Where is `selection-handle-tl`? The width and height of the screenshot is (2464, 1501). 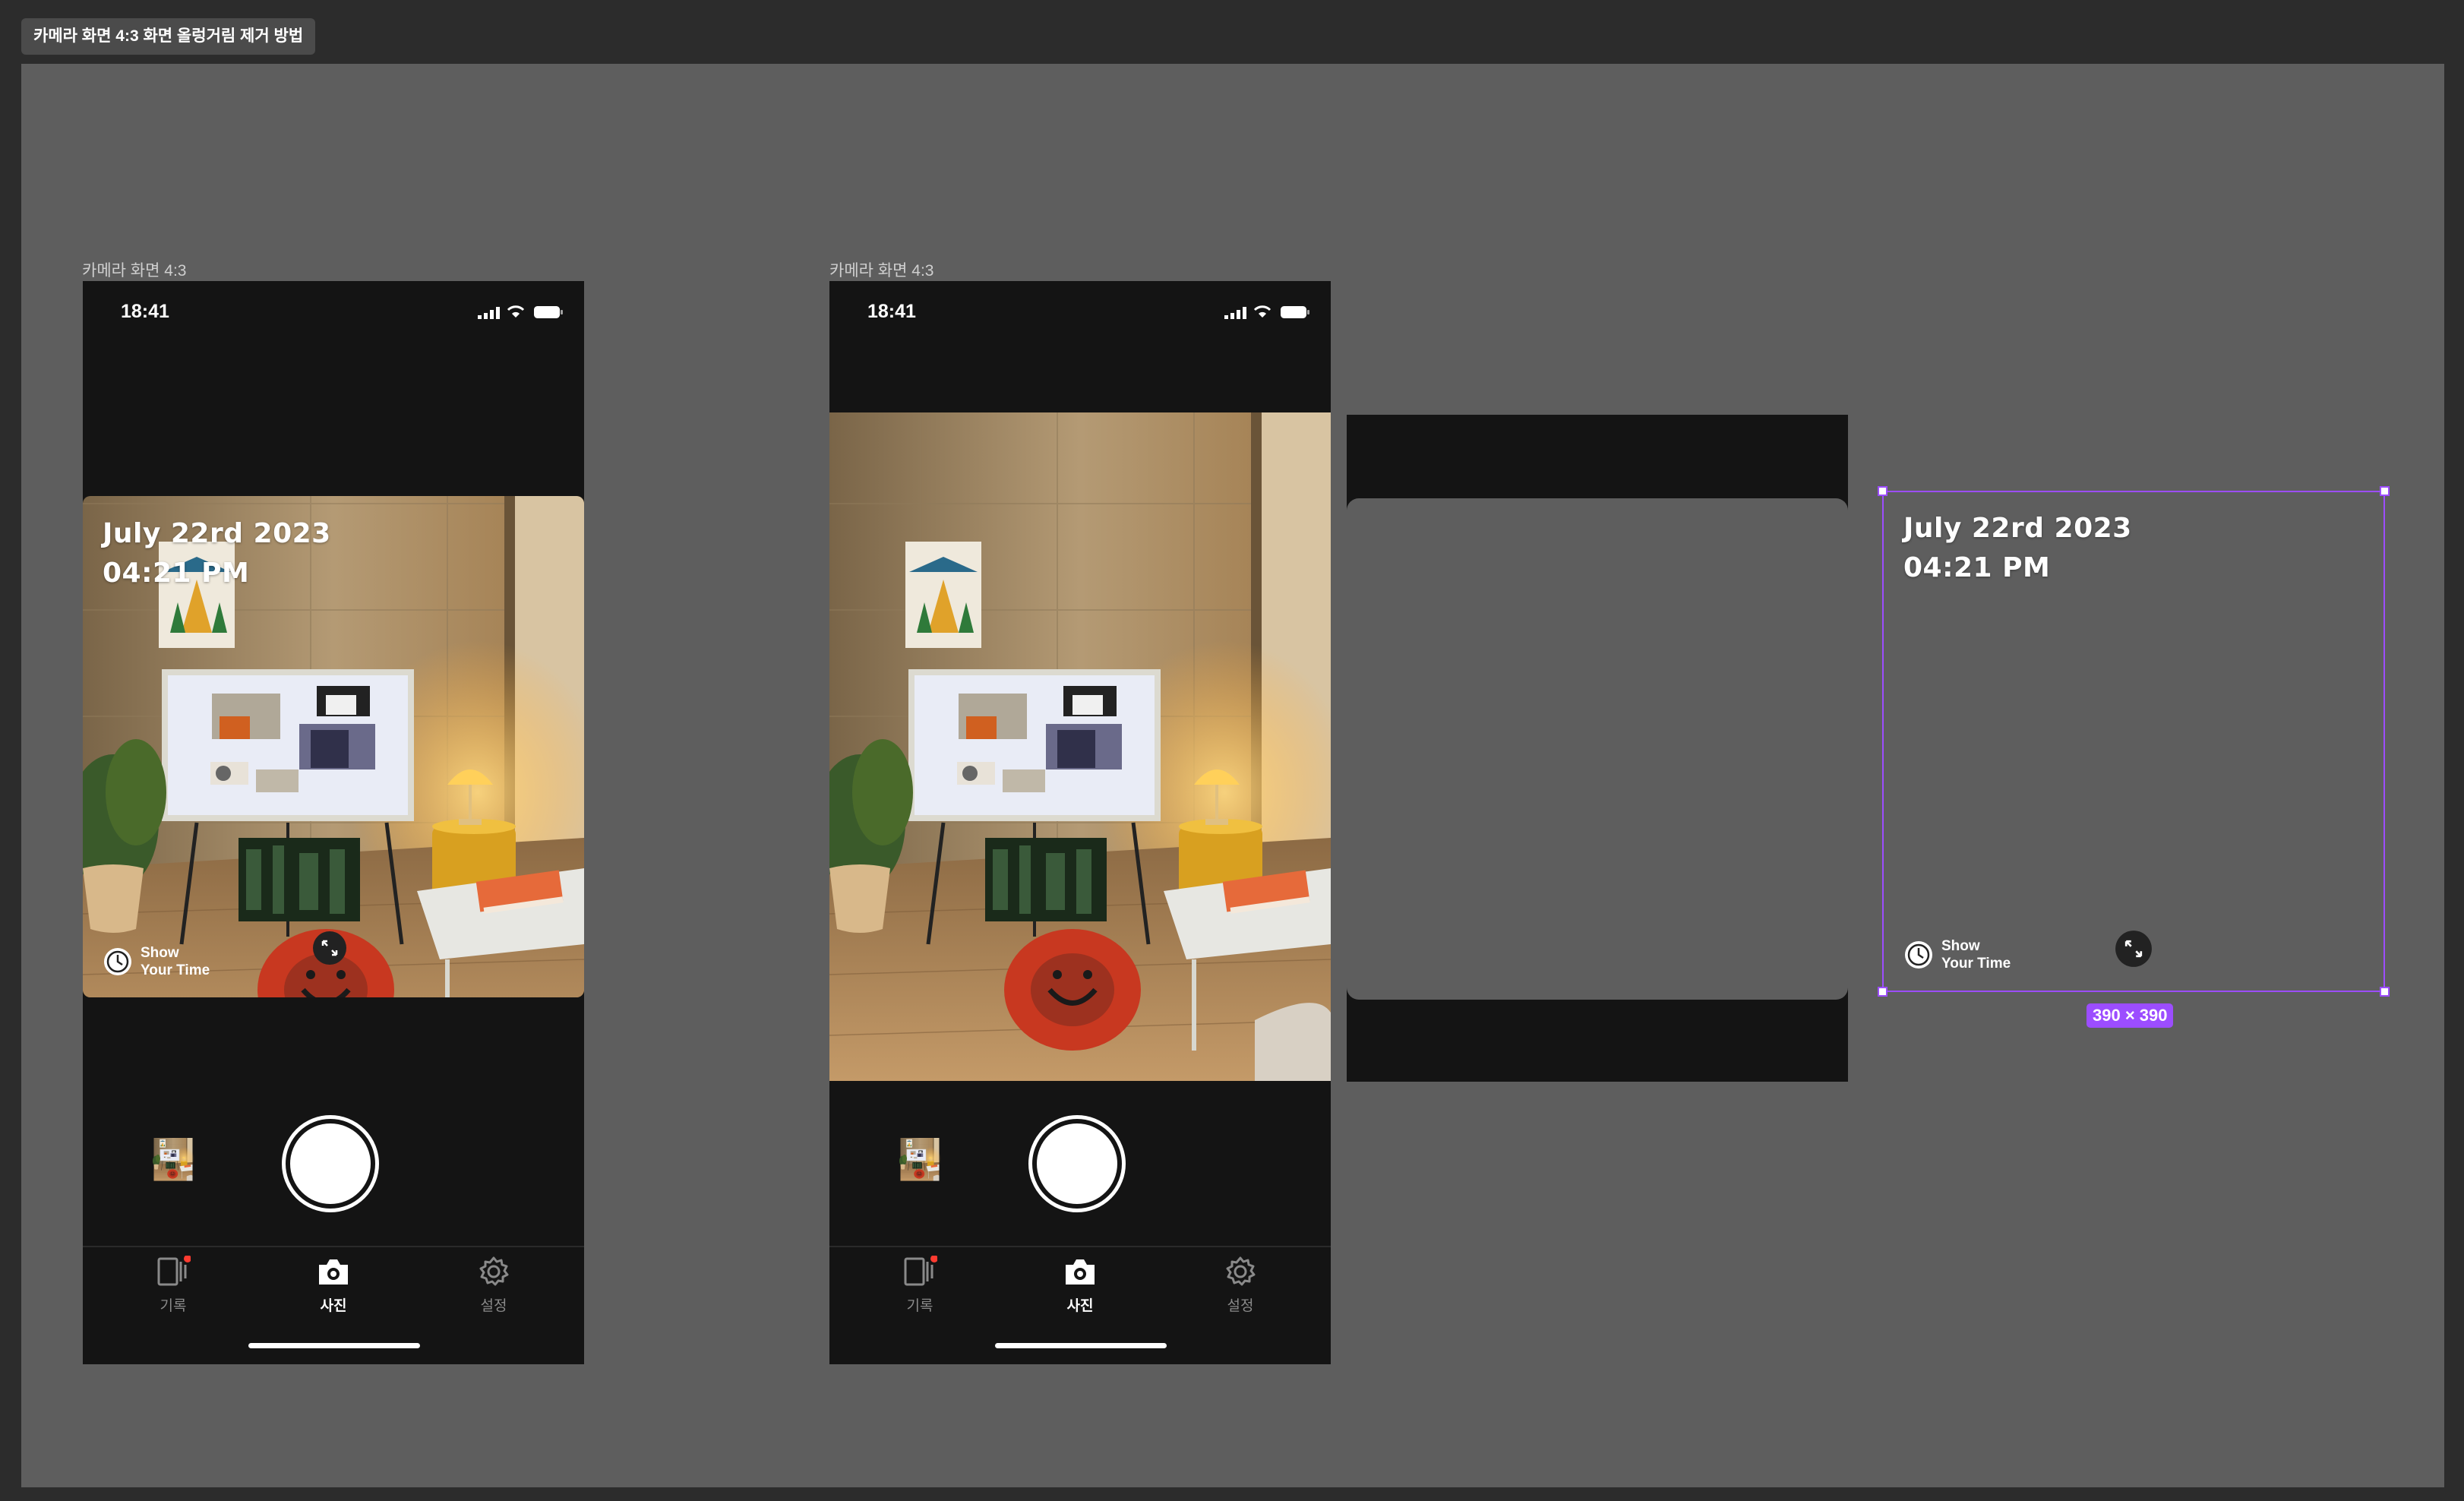 selection-handle-tl is located at coordinates (1882, 491).